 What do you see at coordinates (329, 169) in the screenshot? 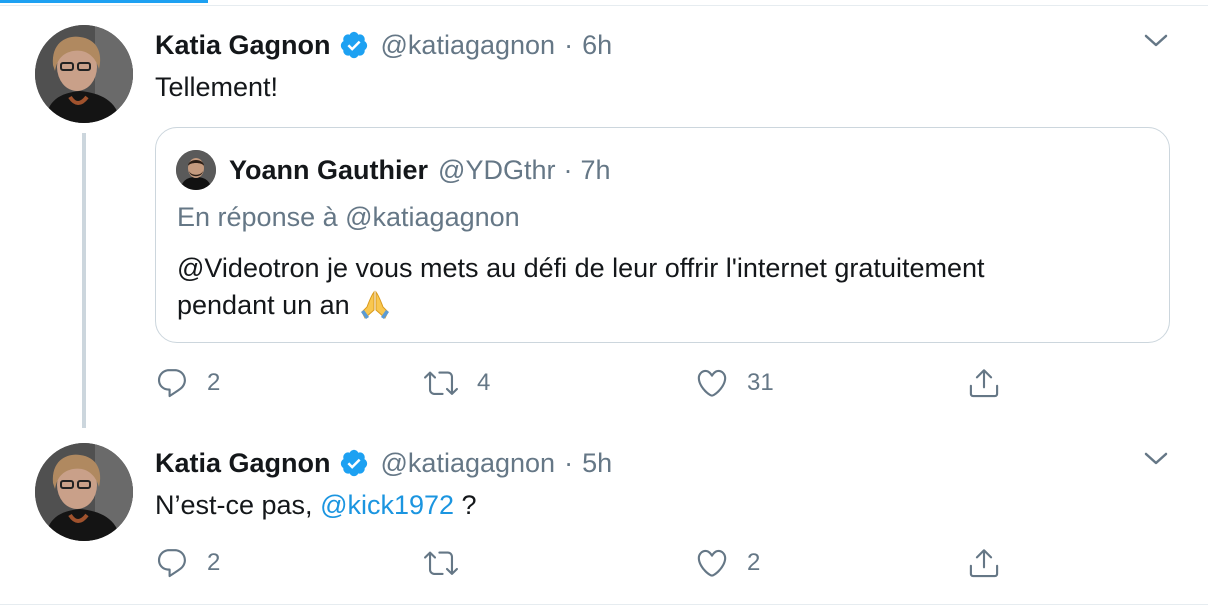
I see `quoted-author-name: Yoann Gauthier` at bounding box center [329, 169].